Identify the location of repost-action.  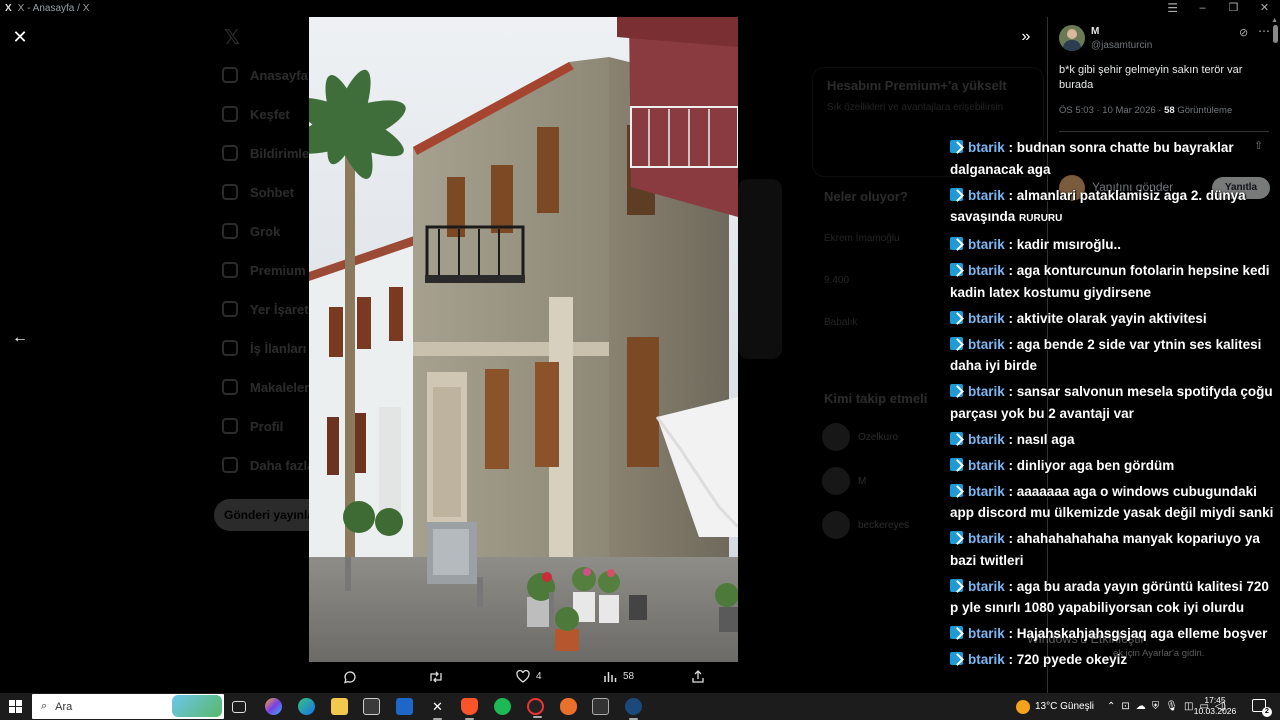
(436, 677).